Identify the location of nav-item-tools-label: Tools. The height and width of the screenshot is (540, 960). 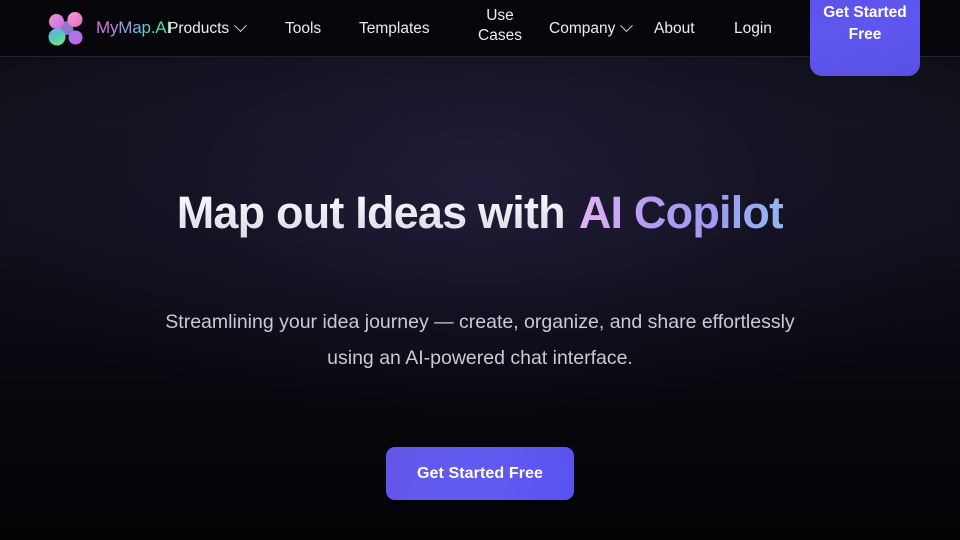
(303, 28).